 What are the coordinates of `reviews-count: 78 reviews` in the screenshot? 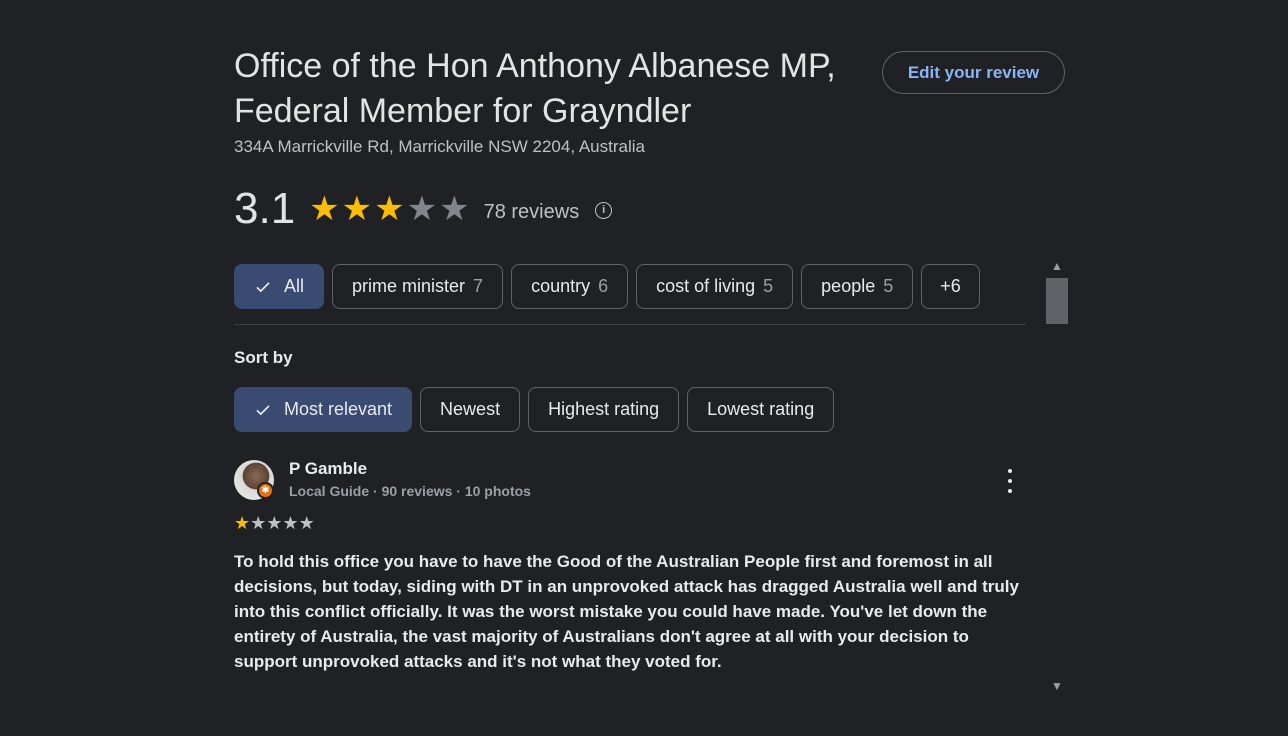 It's located at (532, 212).